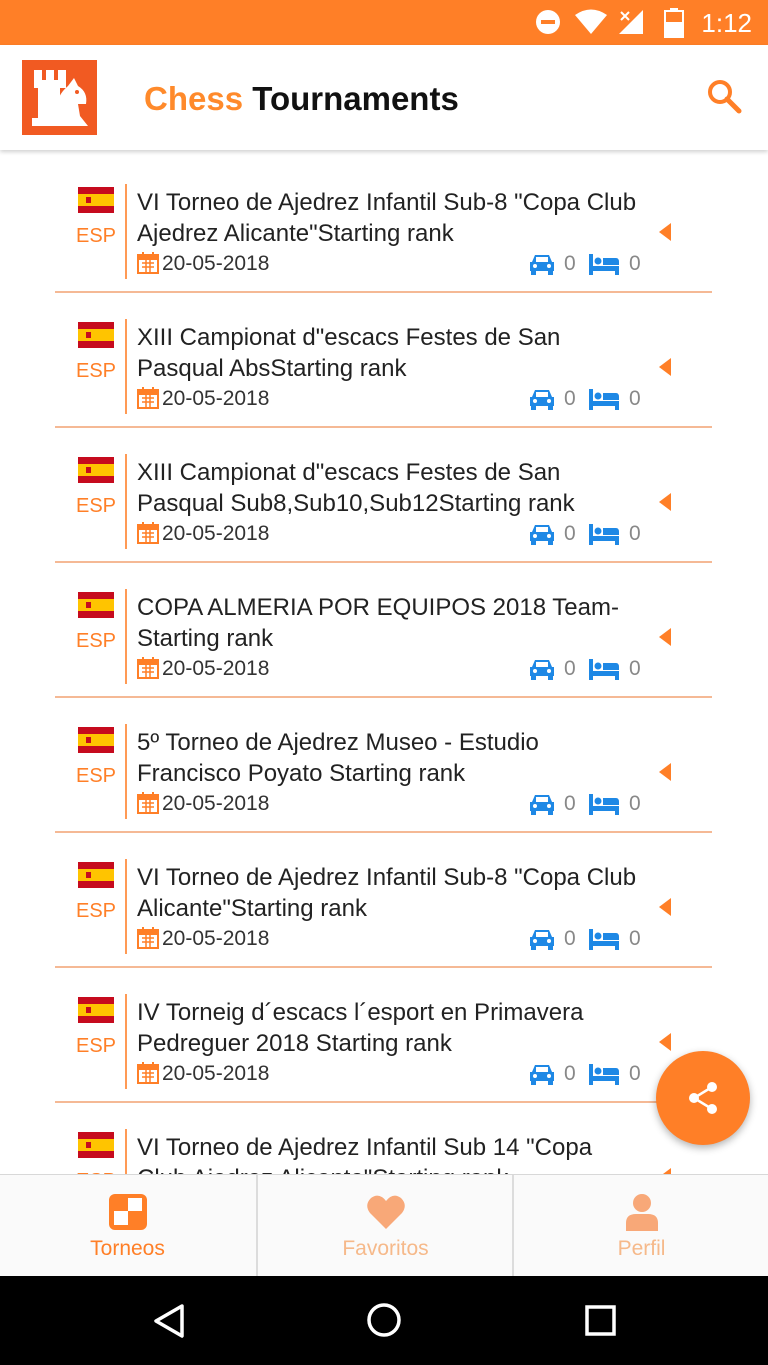  I want to click on home-icon, so click(384, 1320).